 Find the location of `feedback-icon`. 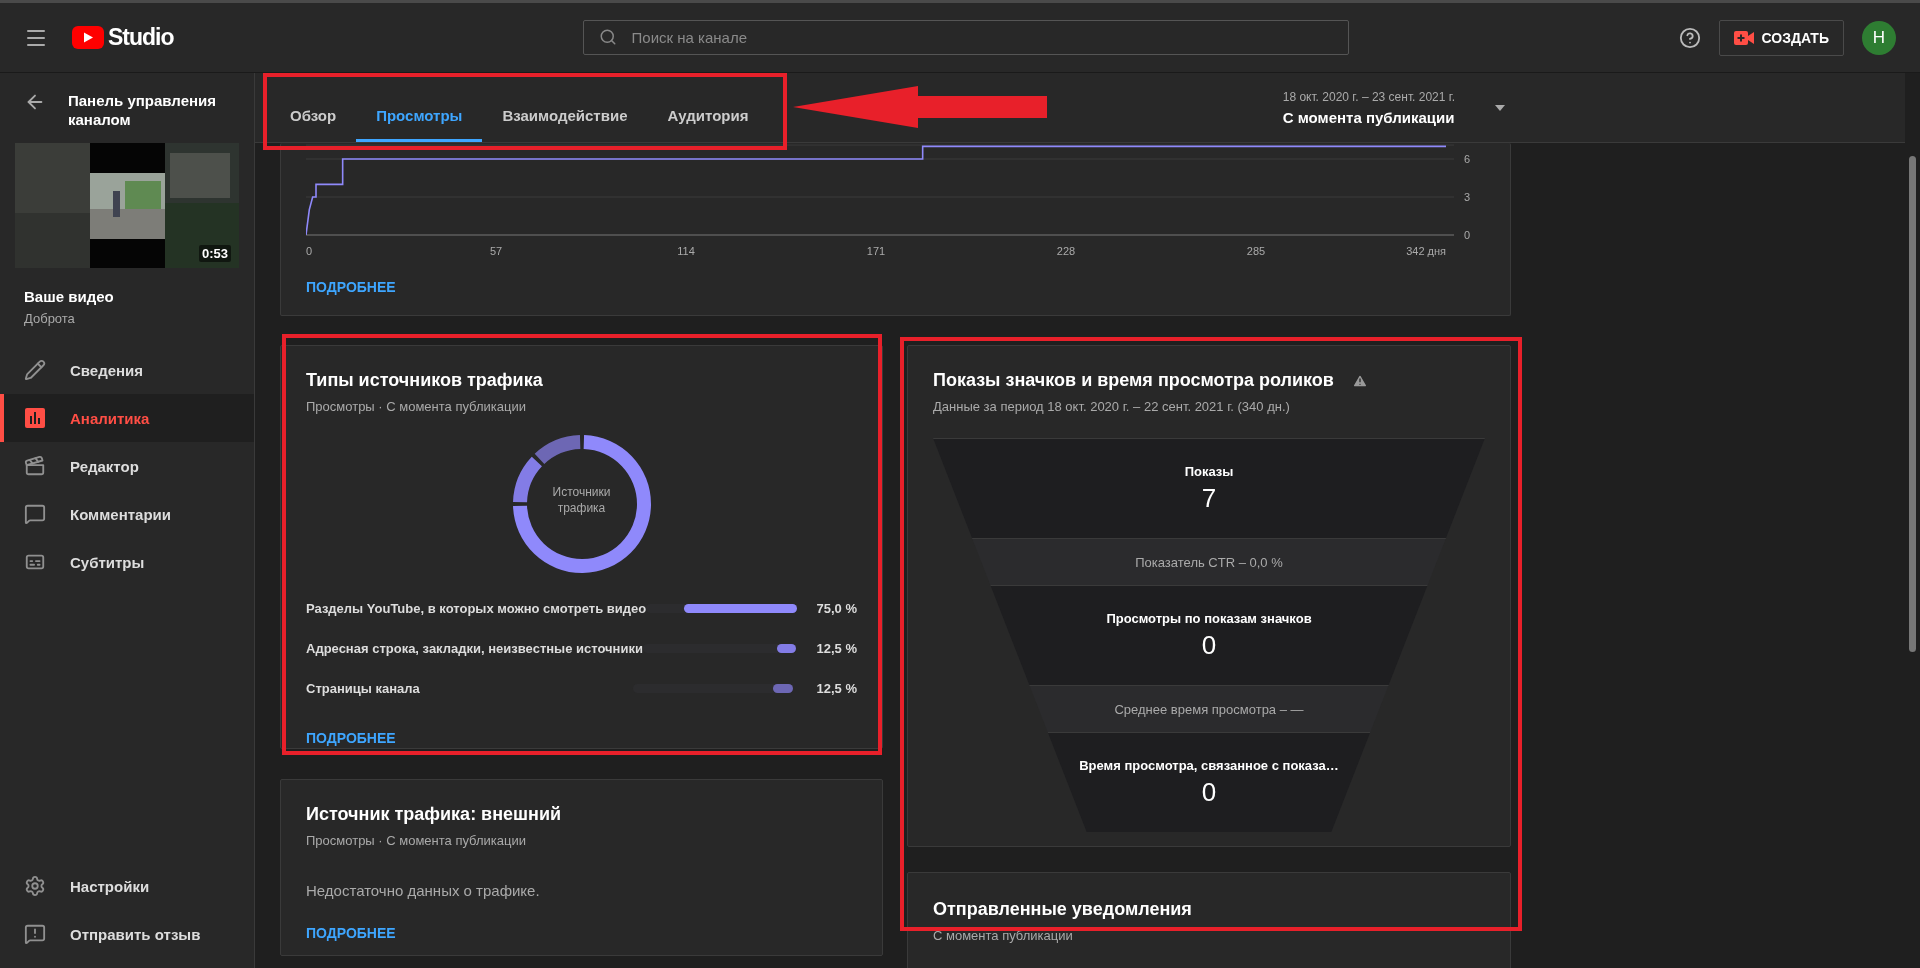

feedback-icon is located at coordinates (35, 934).